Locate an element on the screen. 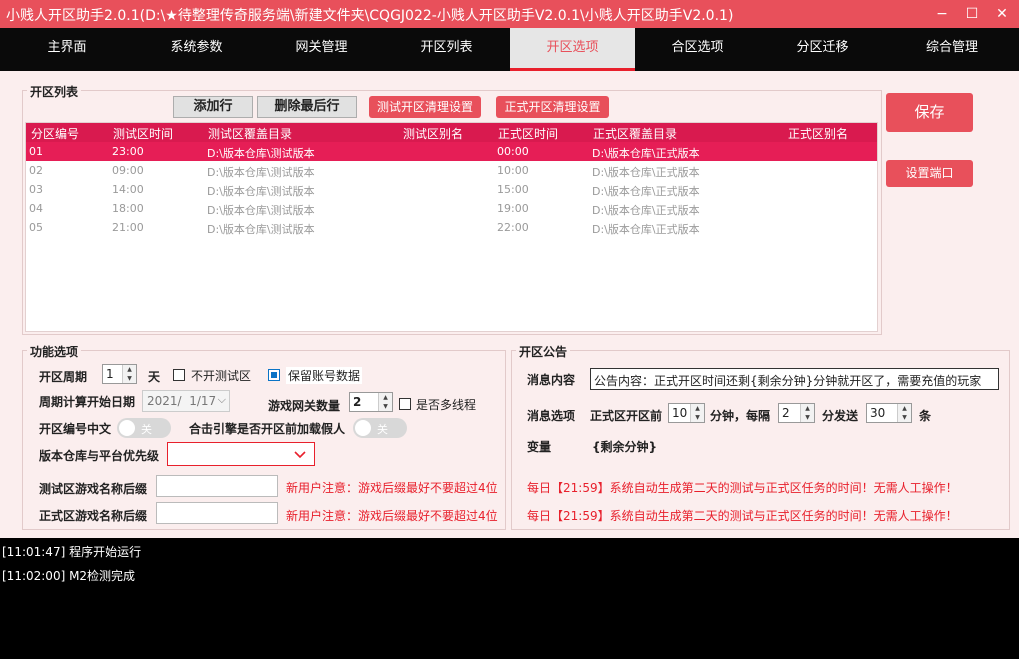 Image resolution: width=1019 pixels, height=659 pixels. variable-label: 变量 is located at coordinates (539, 447).